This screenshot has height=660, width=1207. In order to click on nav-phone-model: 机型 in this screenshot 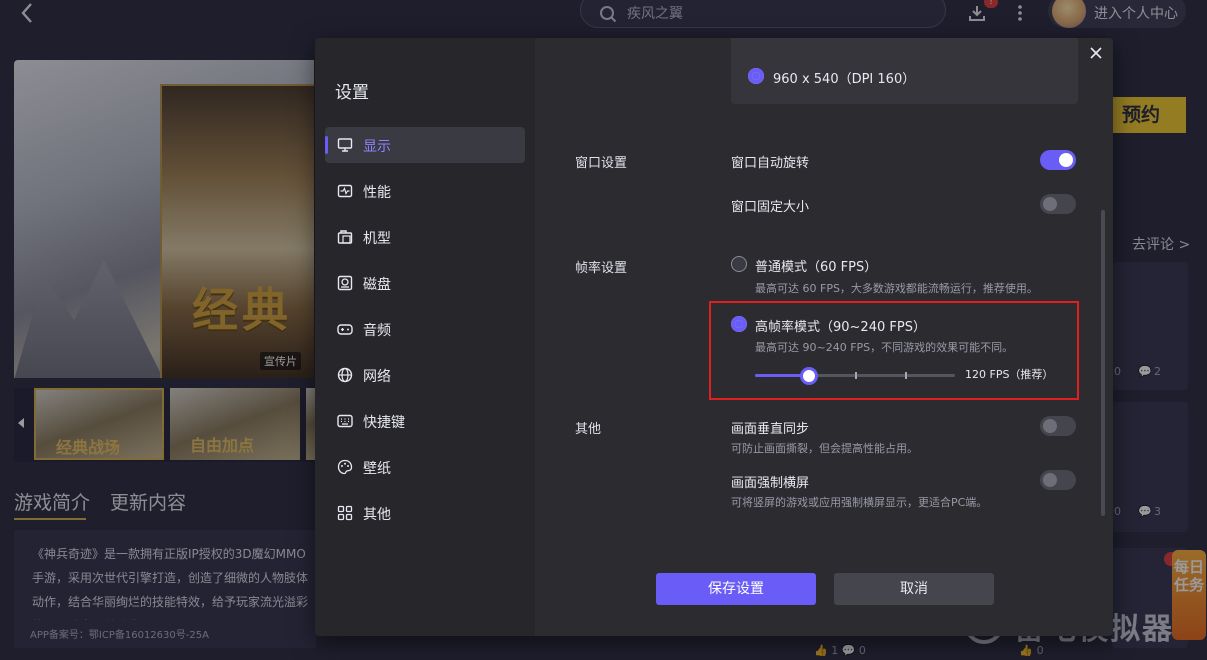, I will do `click(425, 237)`.